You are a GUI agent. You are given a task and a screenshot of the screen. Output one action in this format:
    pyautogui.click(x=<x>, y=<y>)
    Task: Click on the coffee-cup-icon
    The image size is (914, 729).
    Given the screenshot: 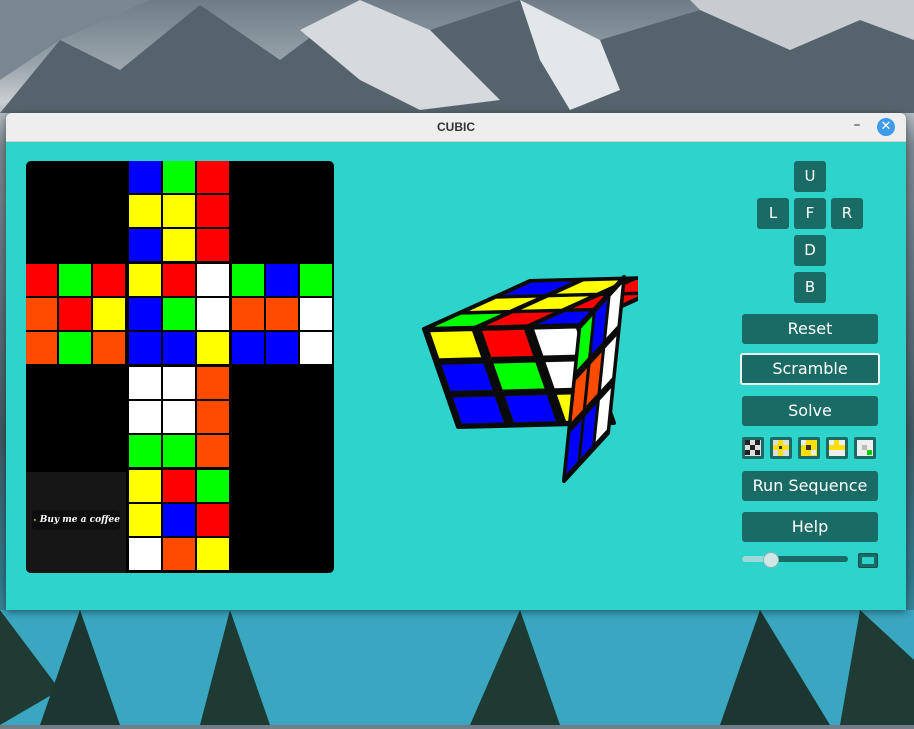 What is the action you would take?
    pyautogui.click(x=35, y=520)
    